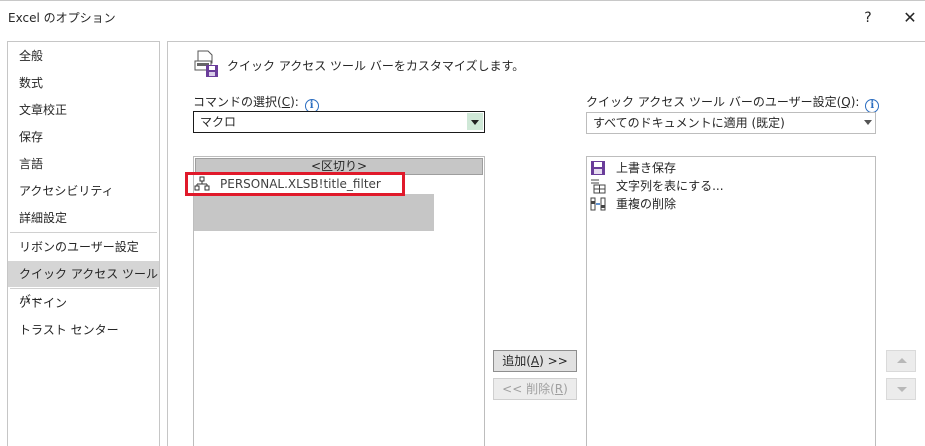 Image resolution: width=925 pixels, height=446 pixels. I want to click on title-bar: Excel のオプション ? ✕, so click(462, 17).